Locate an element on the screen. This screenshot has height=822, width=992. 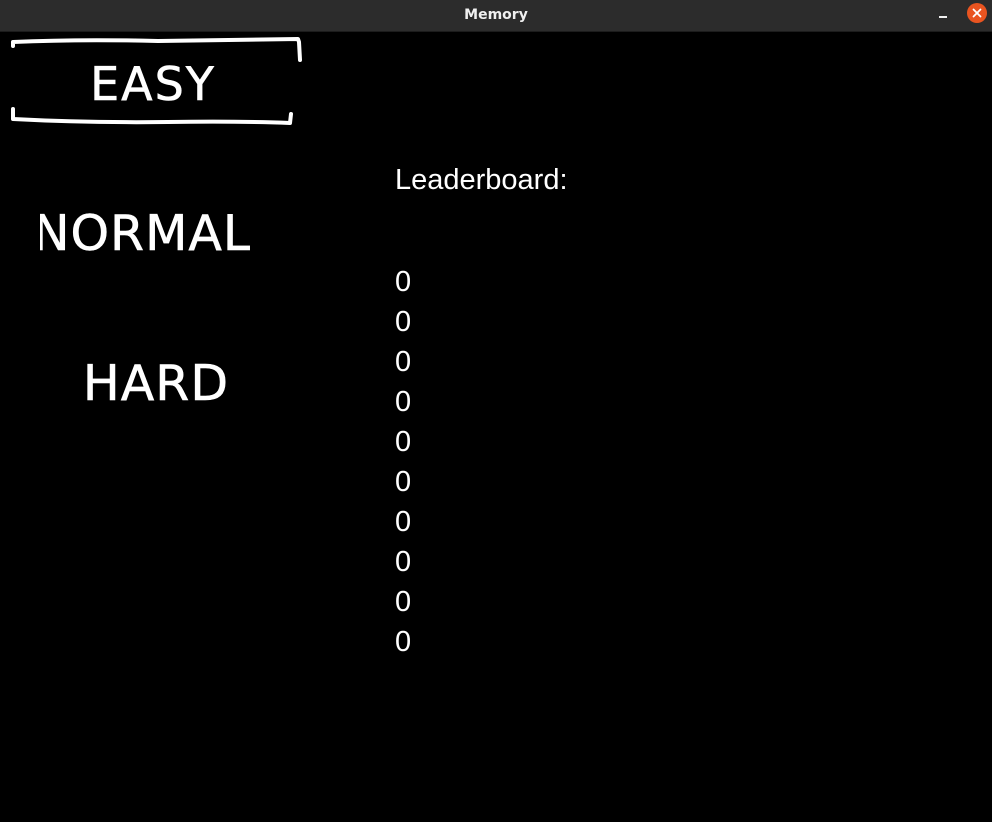
window-title: Memory is located at coordinates (496, 15).